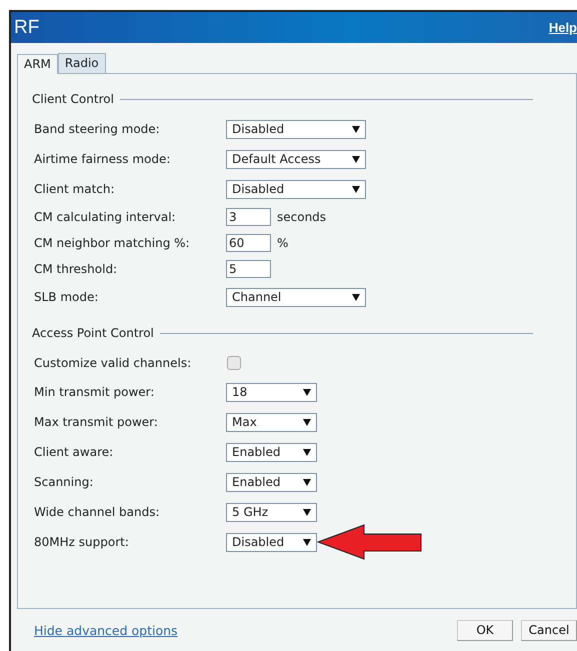 Image resolution: width=577 pixels, height=651 pixels. What do you see at coordinates (296, 159) in the screenshot?
I see `dropdown: Default Access` at bounding box center [296, 159].